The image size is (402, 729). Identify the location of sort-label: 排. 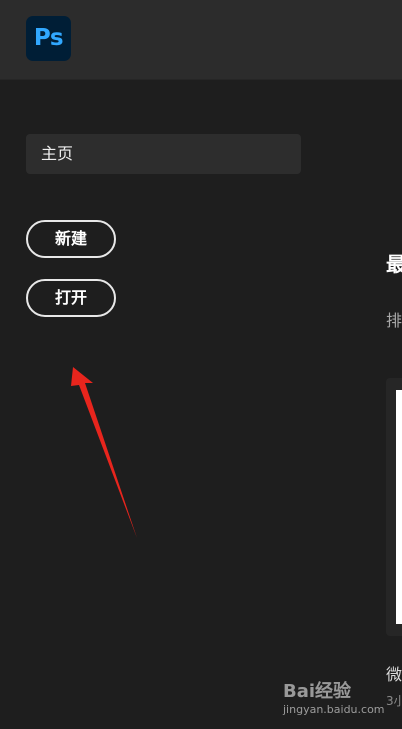
(394, 319).